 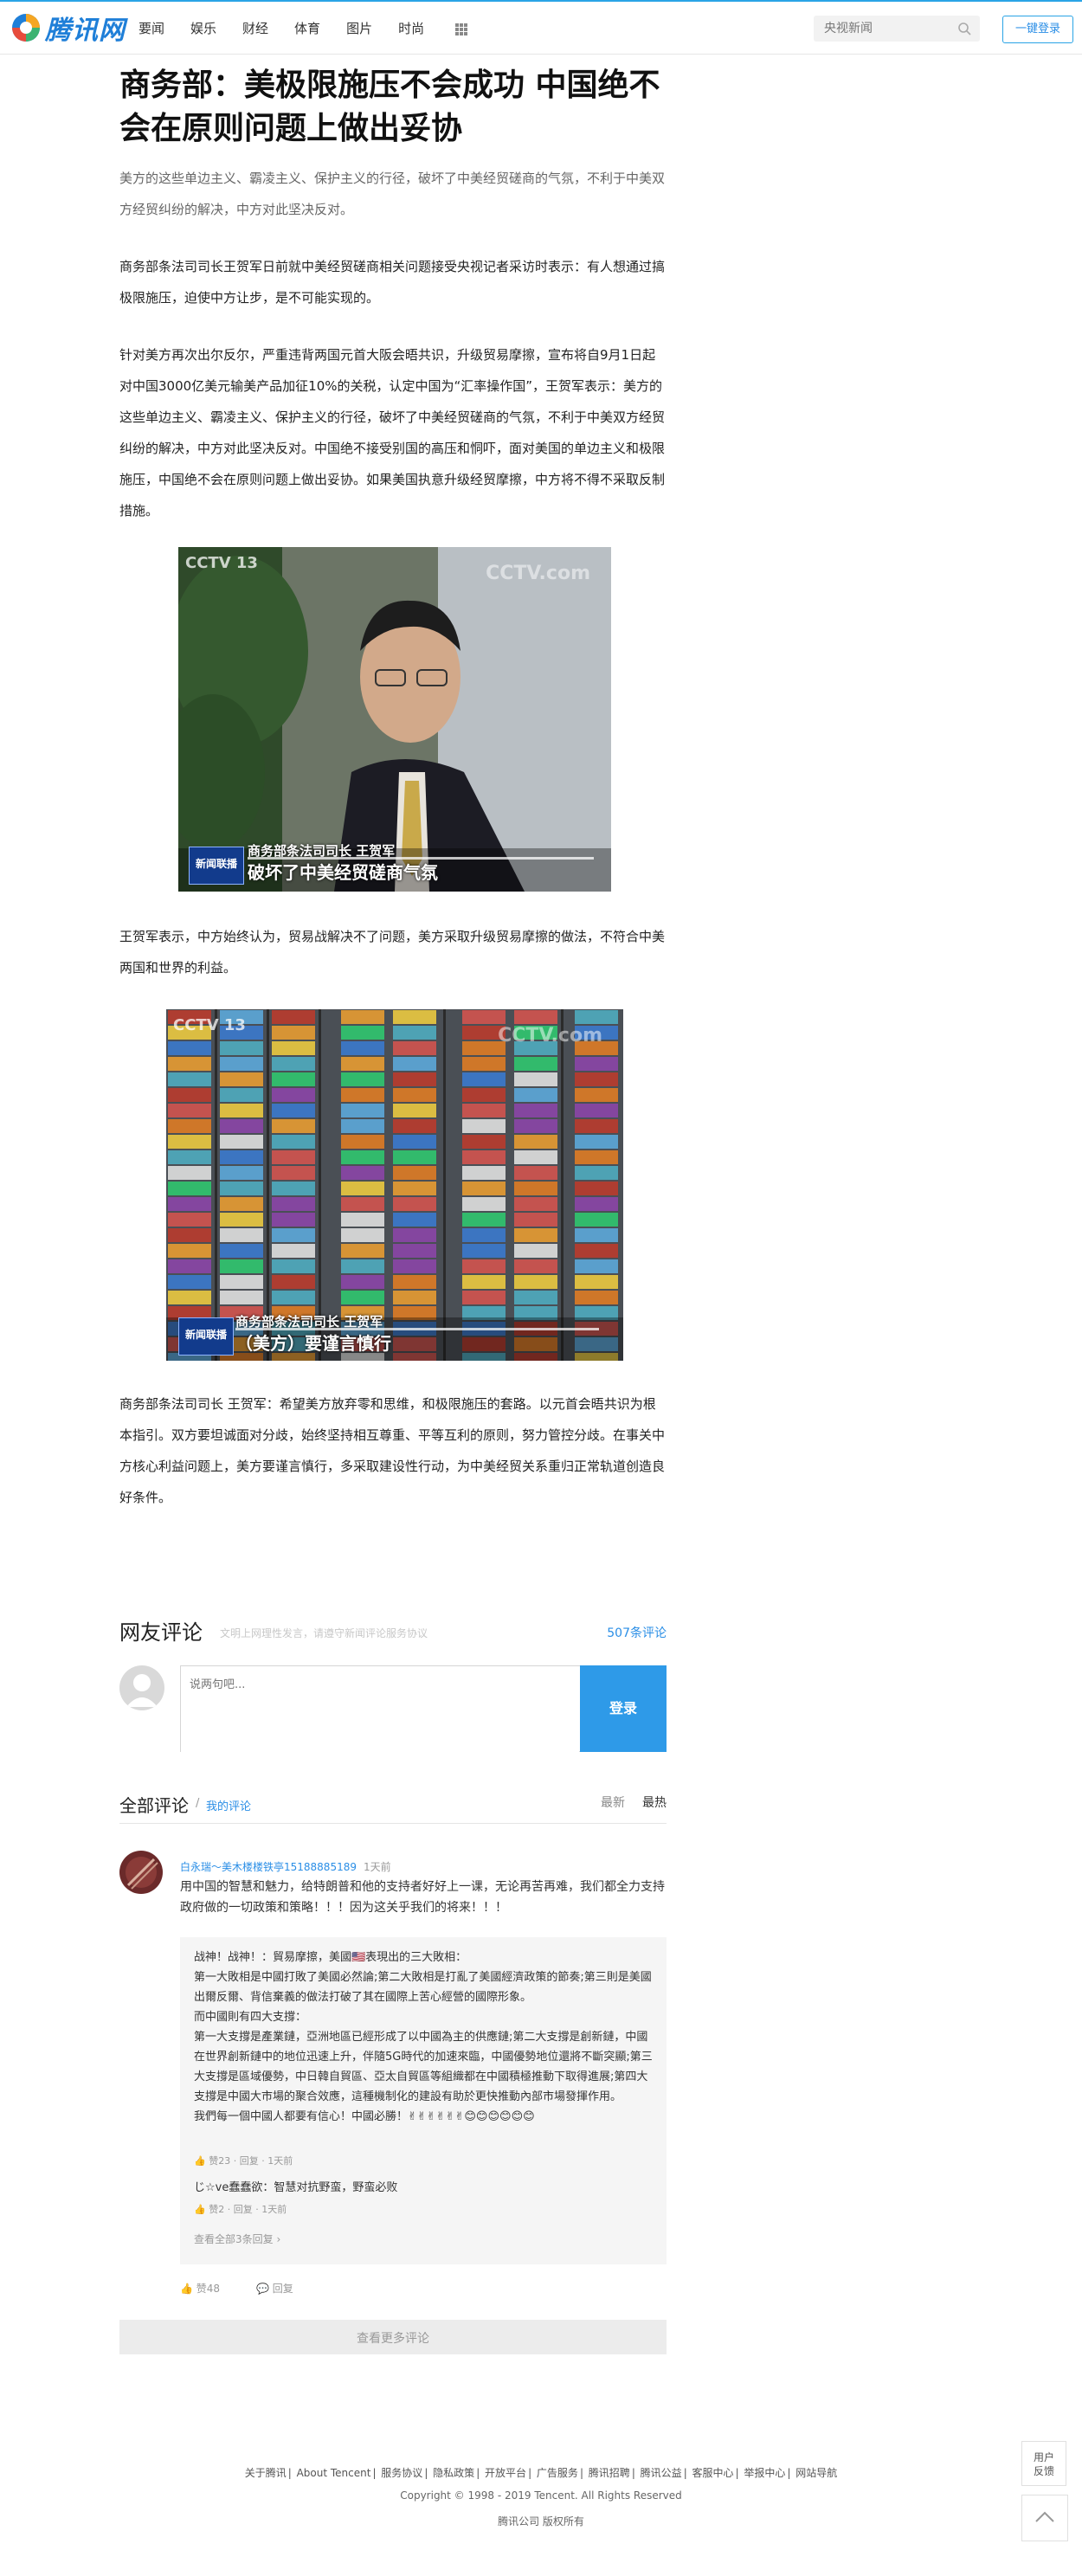 I want to click on divider, so click(x=393, y=1823).